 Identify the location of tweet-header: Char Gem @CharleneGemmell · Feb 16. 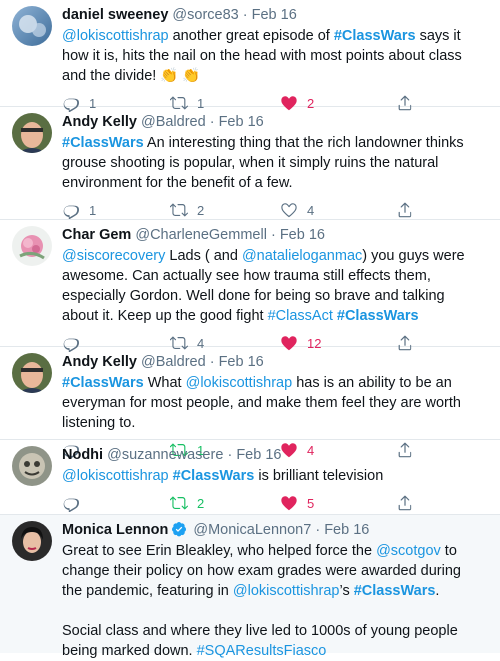
(273, 235).